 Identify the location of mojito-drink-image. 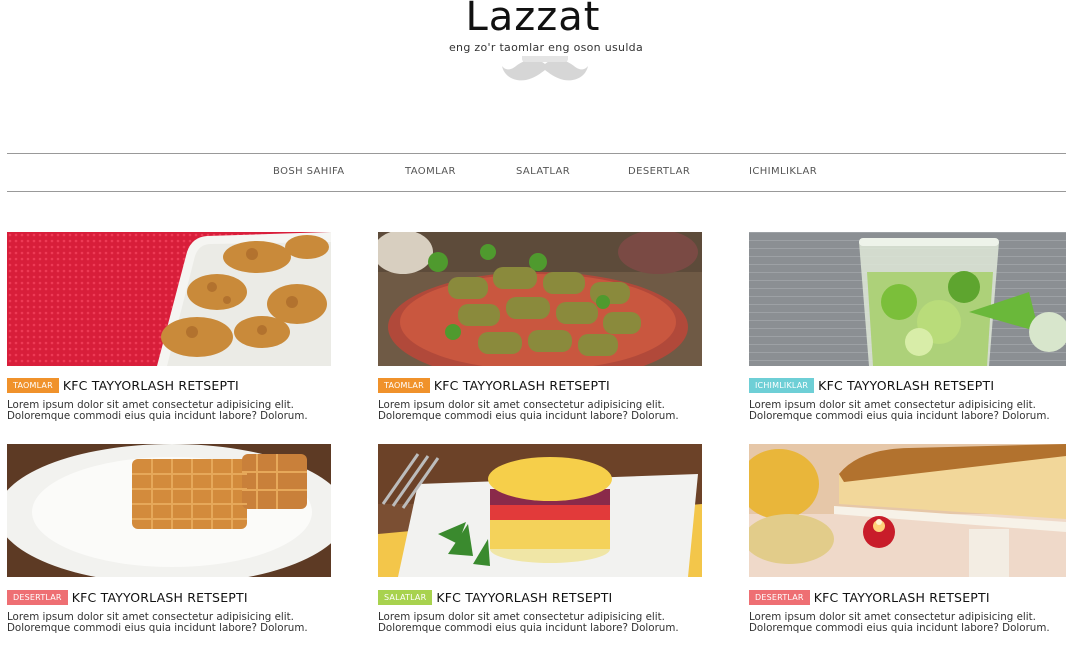
(907, 299).